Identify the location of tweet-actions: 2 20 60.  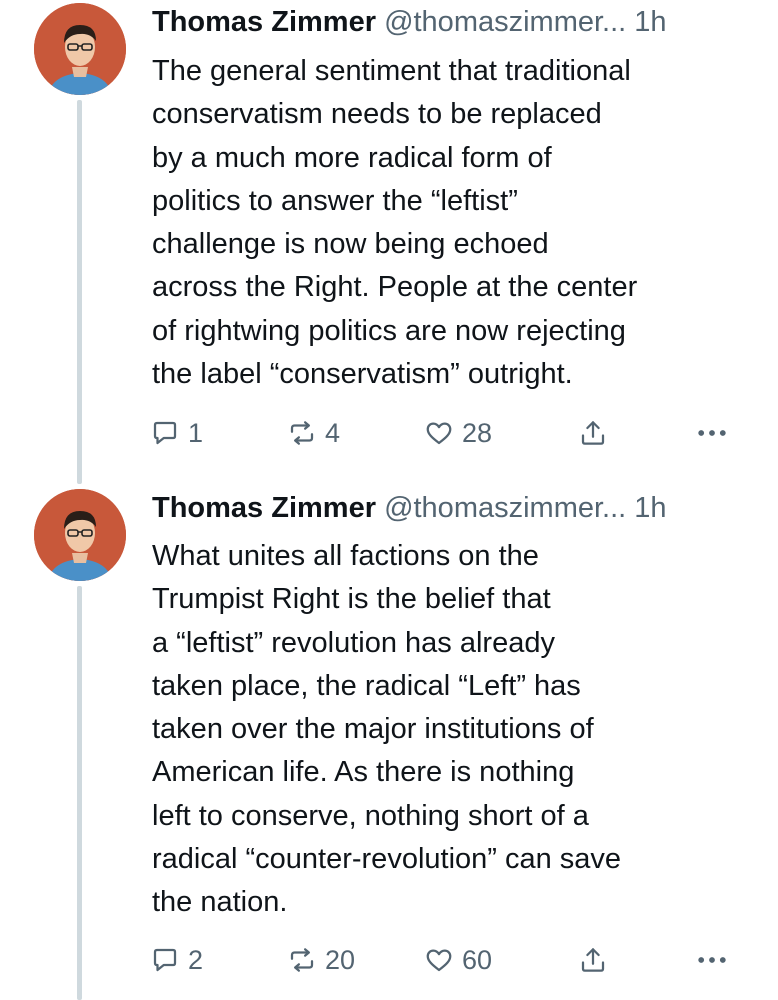
(445, 960).